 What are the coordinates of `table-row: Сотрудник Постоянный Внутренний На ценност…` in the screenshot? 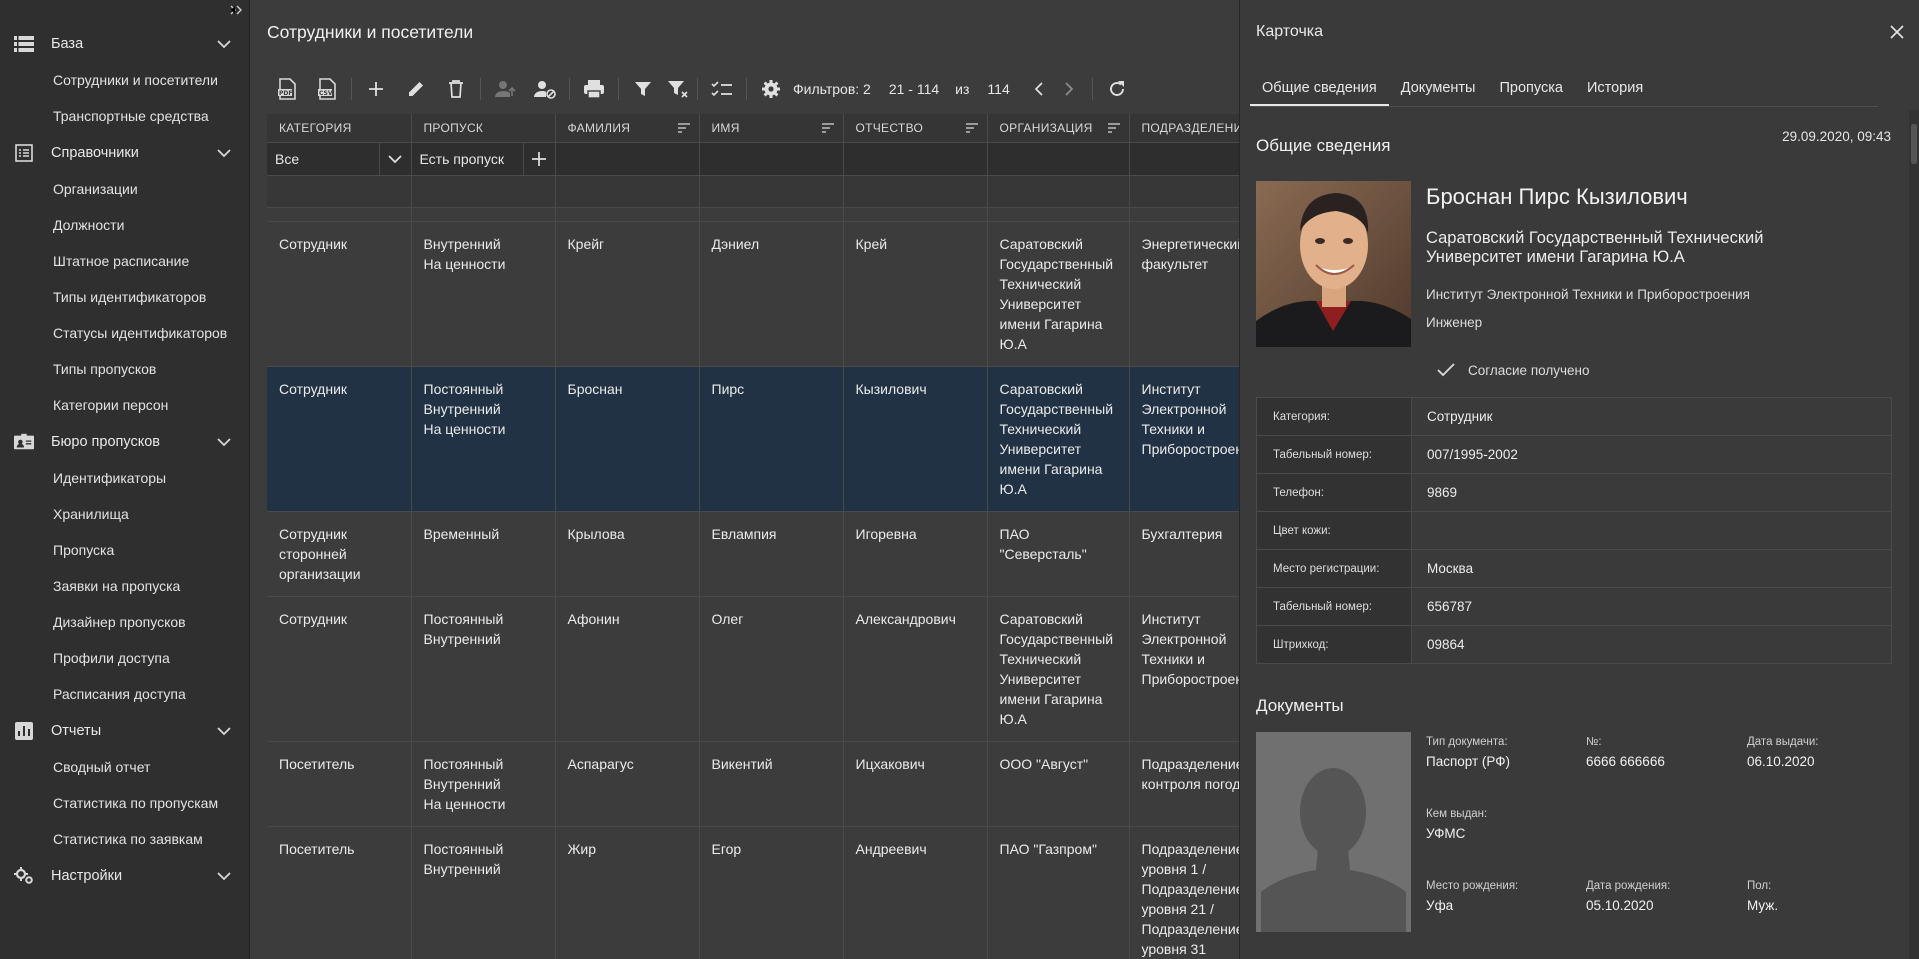 It's located at (753, 439).